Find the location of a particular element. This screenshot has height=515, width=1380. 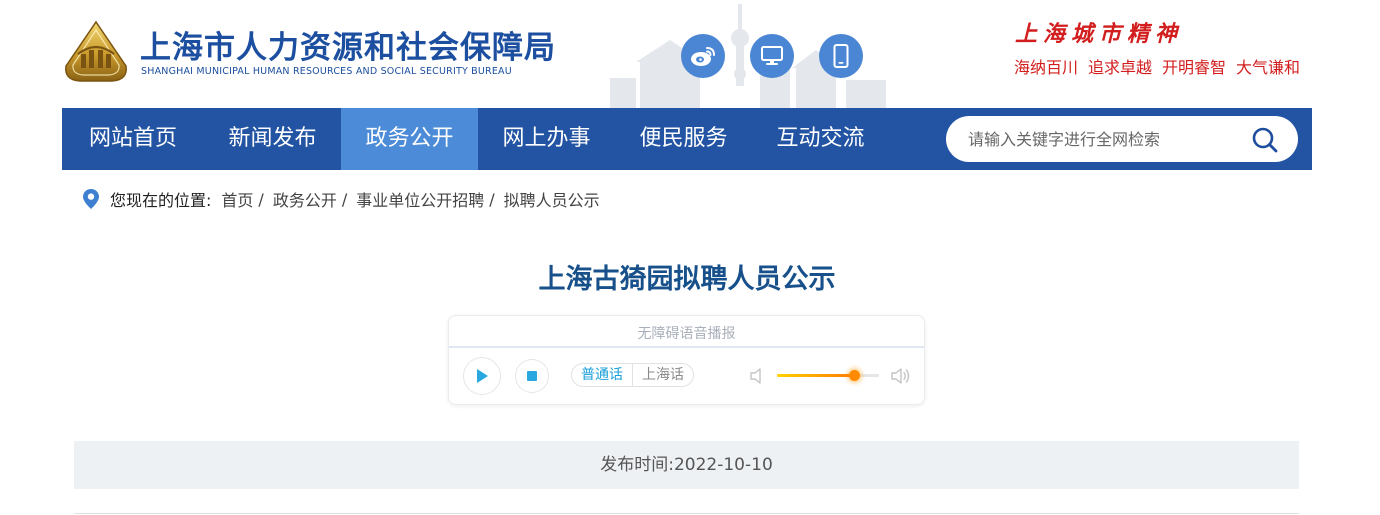

breadcrumb-link-gov-affairs: 政务公开 is located at coordinates (305, 199).